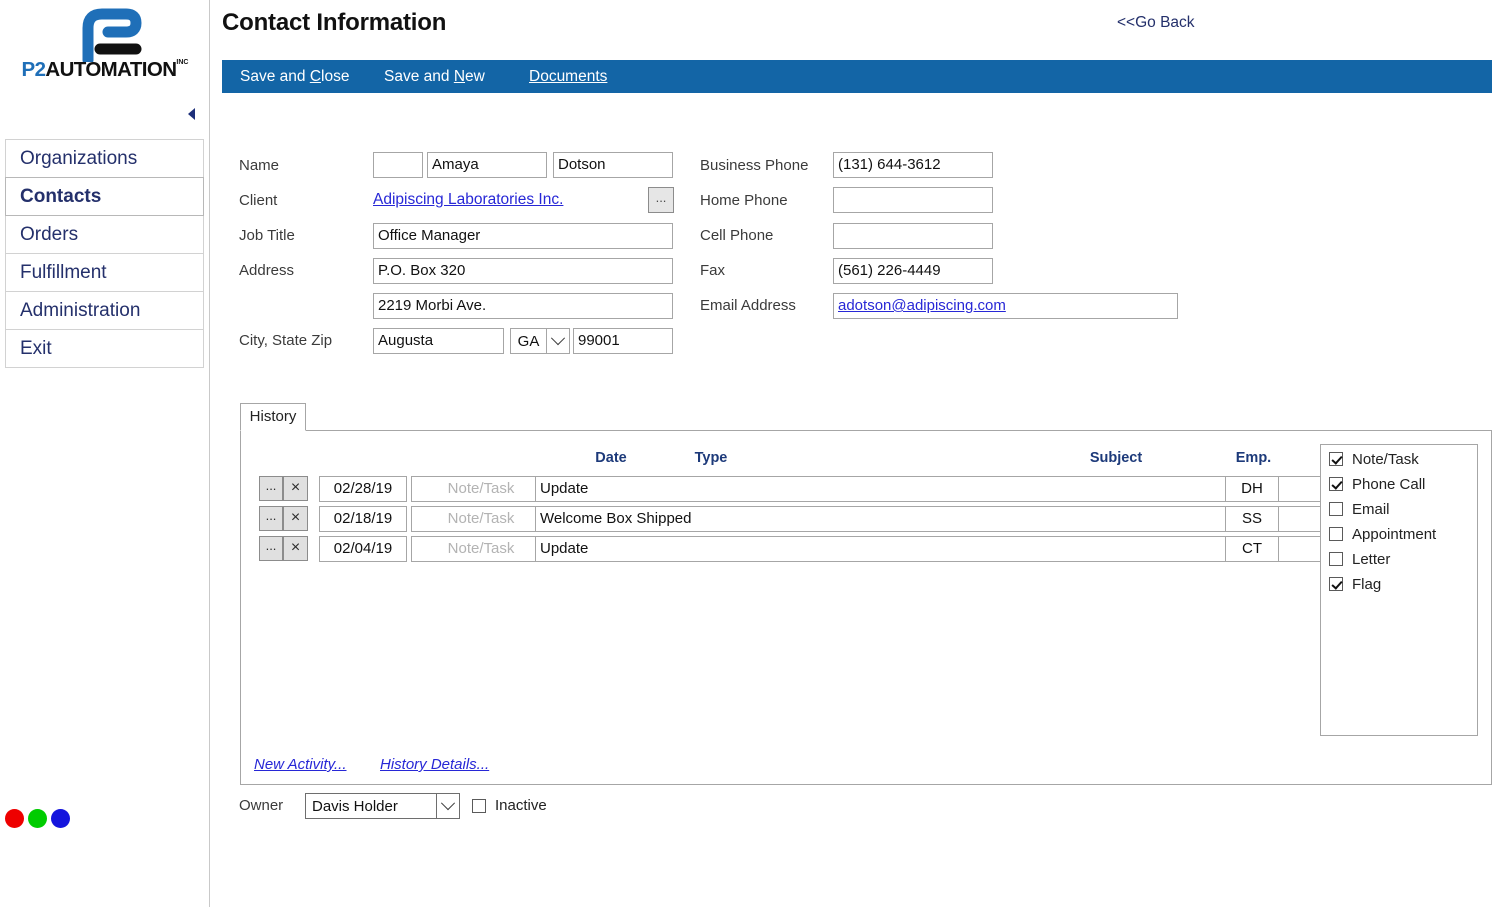  What do you see at coordinates (182, 62) in the screenshot?
I see `logo-text-inc: INC` at bounding box center [182, 62].